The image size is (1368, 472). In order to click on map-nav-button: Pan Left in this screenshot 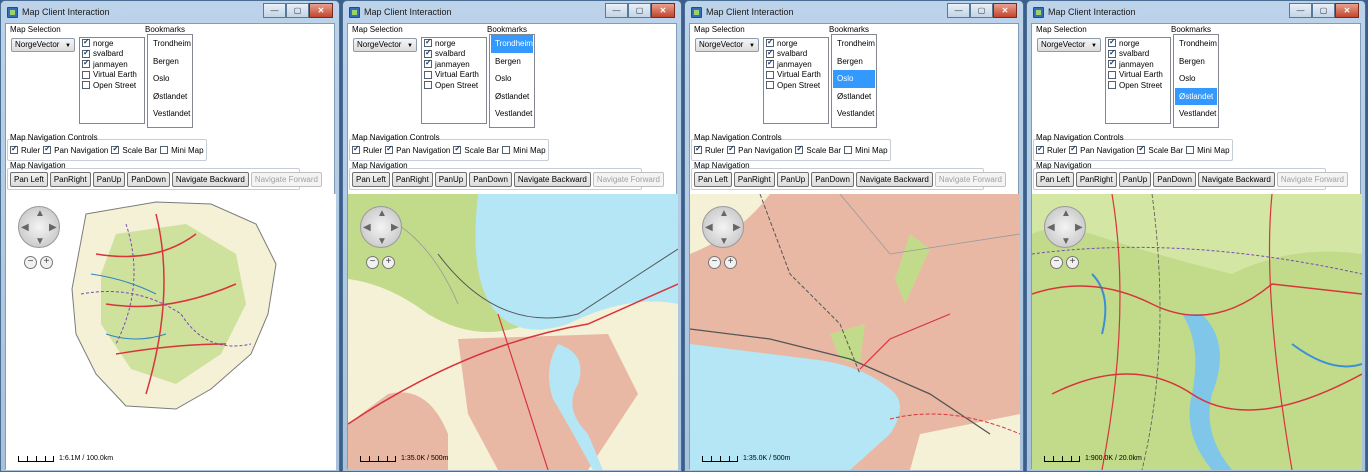, I will do `click(1055, 179)`.